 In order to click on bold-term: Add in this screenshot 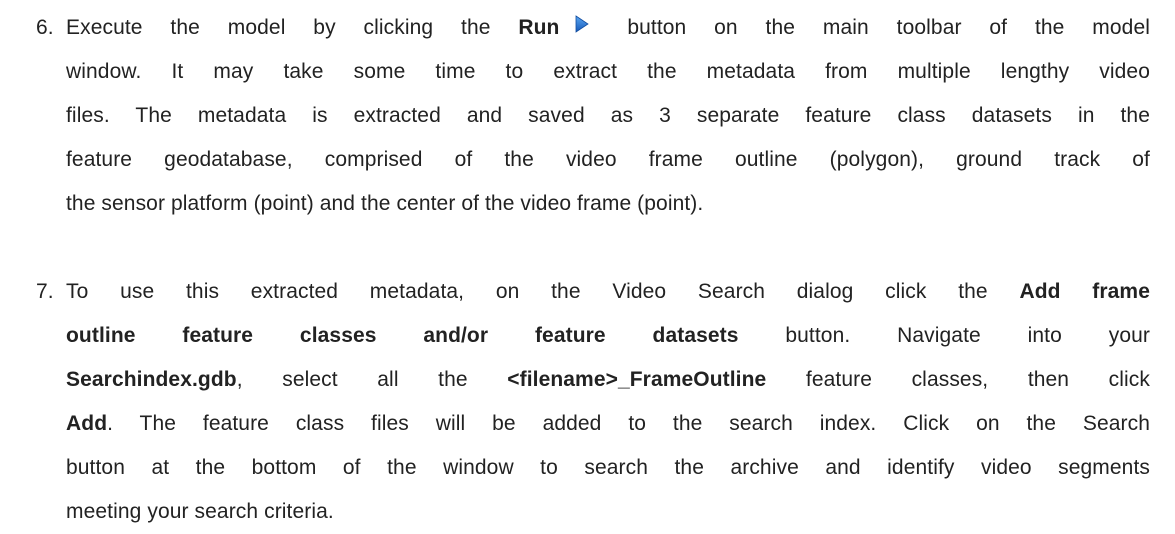, I will do `click(87, 423)`.